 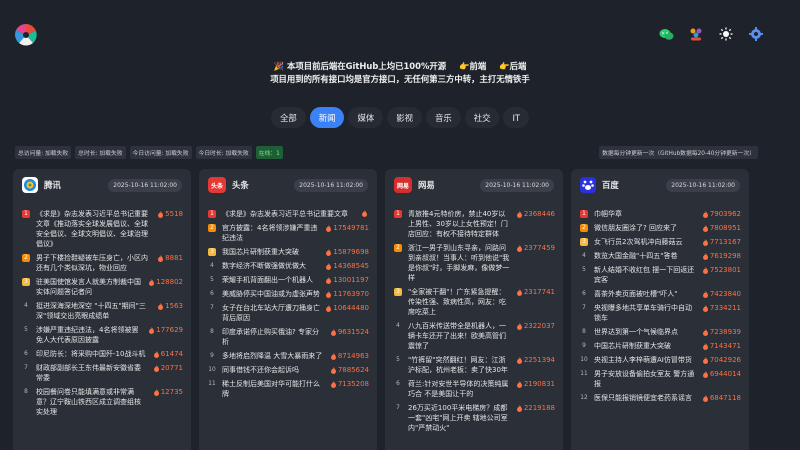 I want to click on app-logo, so click(x=26, y=35).